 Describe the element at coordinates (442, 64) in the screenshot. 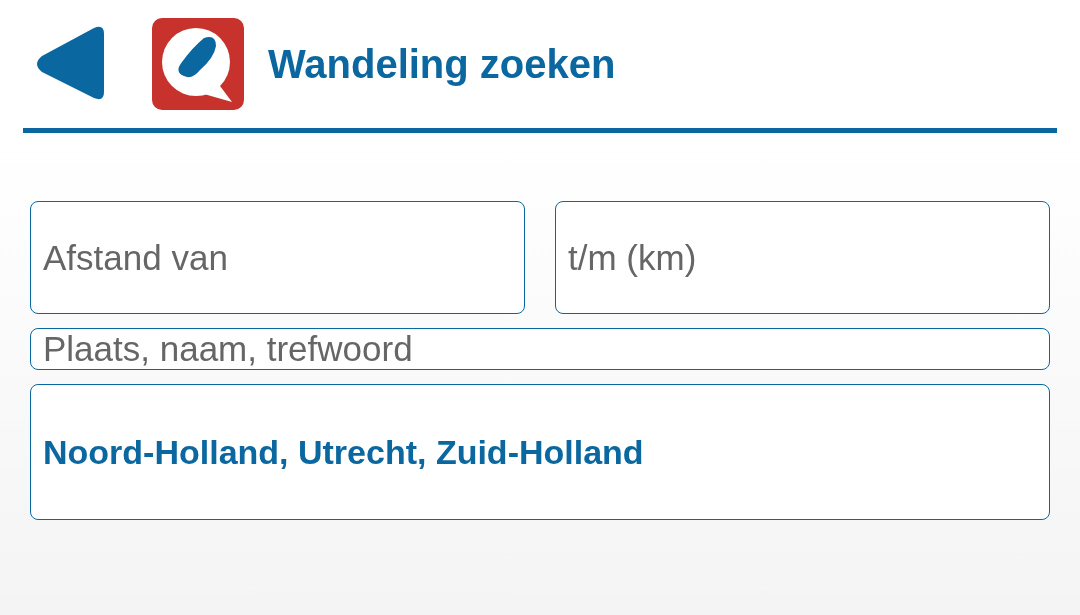

I see `page-title: Wandeling zoeken` at that location.